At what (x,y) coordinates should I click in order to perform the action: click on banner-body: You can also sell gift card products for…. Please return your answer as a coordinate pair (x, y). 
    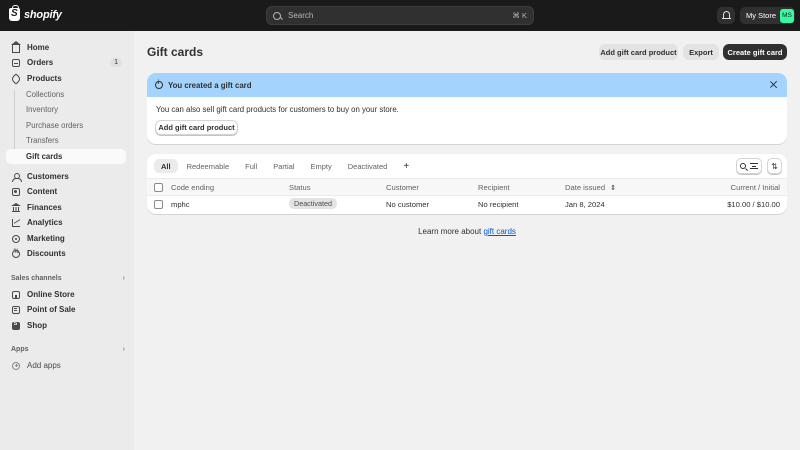
    Looking at the image, I should click on (277, 109).